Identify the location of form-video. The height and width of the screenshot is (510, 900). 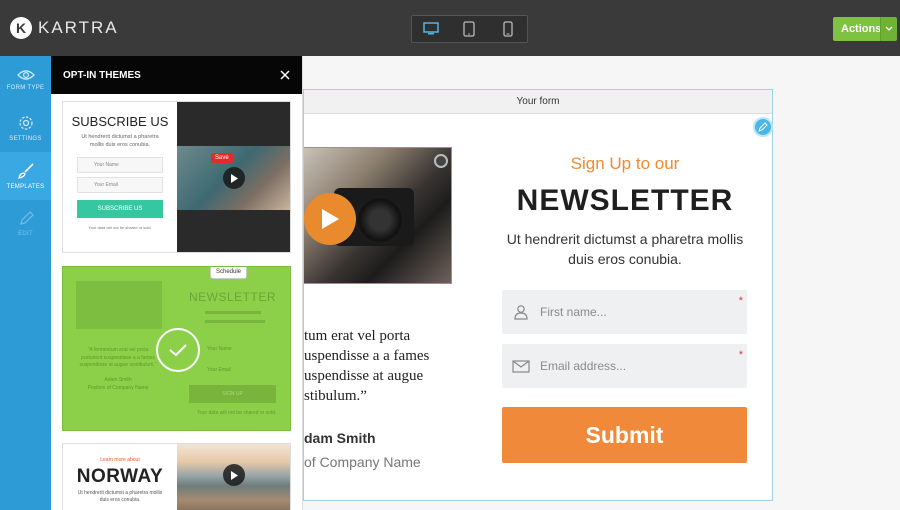
(378, 215).